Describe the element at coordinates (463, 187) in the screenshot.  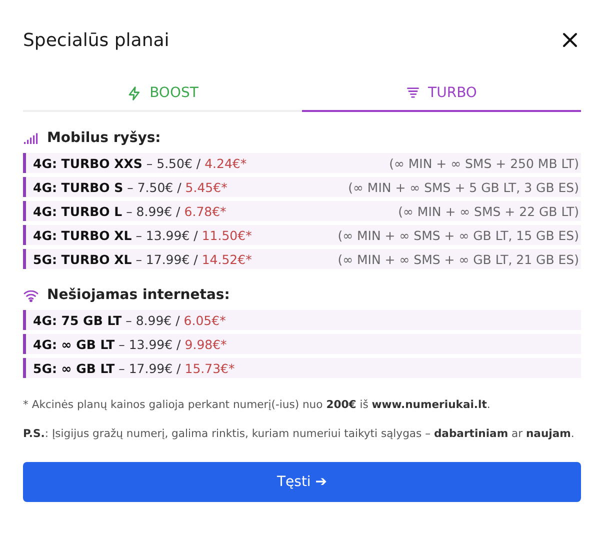
I see `plan-details: (∞ MIN + ∞ SMS + 5 GB LT, 3 GB ES)` at that location.